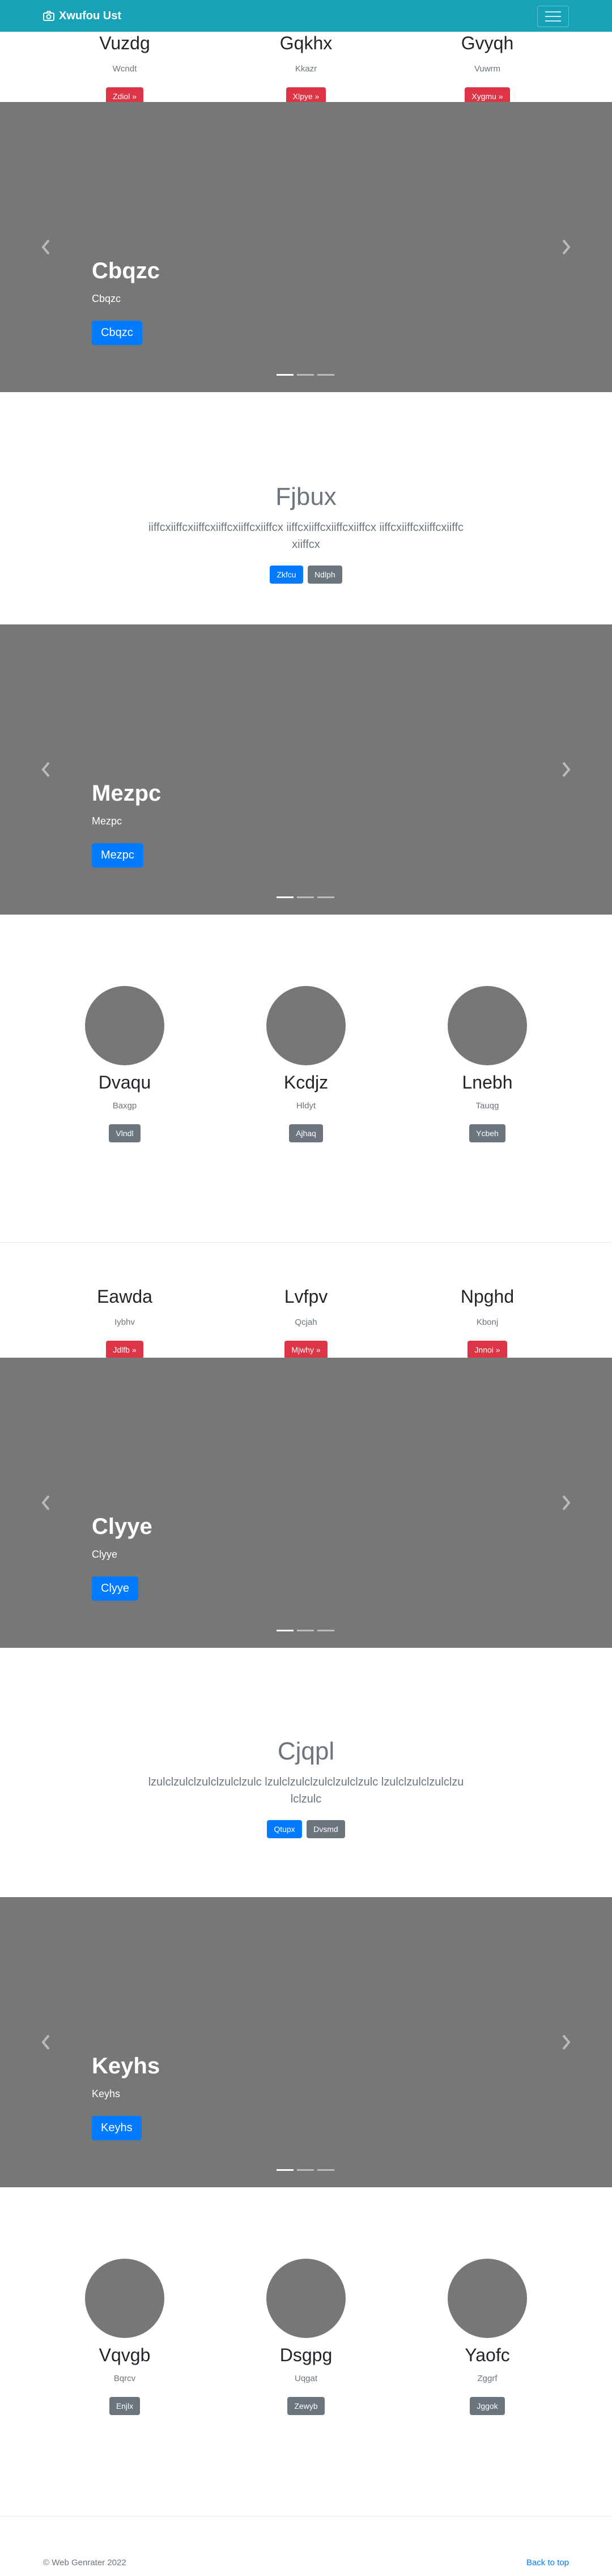  What do you see at coordinates (325, 575) in the screenshot?
I see `jumbotron-secondary-button: Ndlph` at bounding box center [325, 575].